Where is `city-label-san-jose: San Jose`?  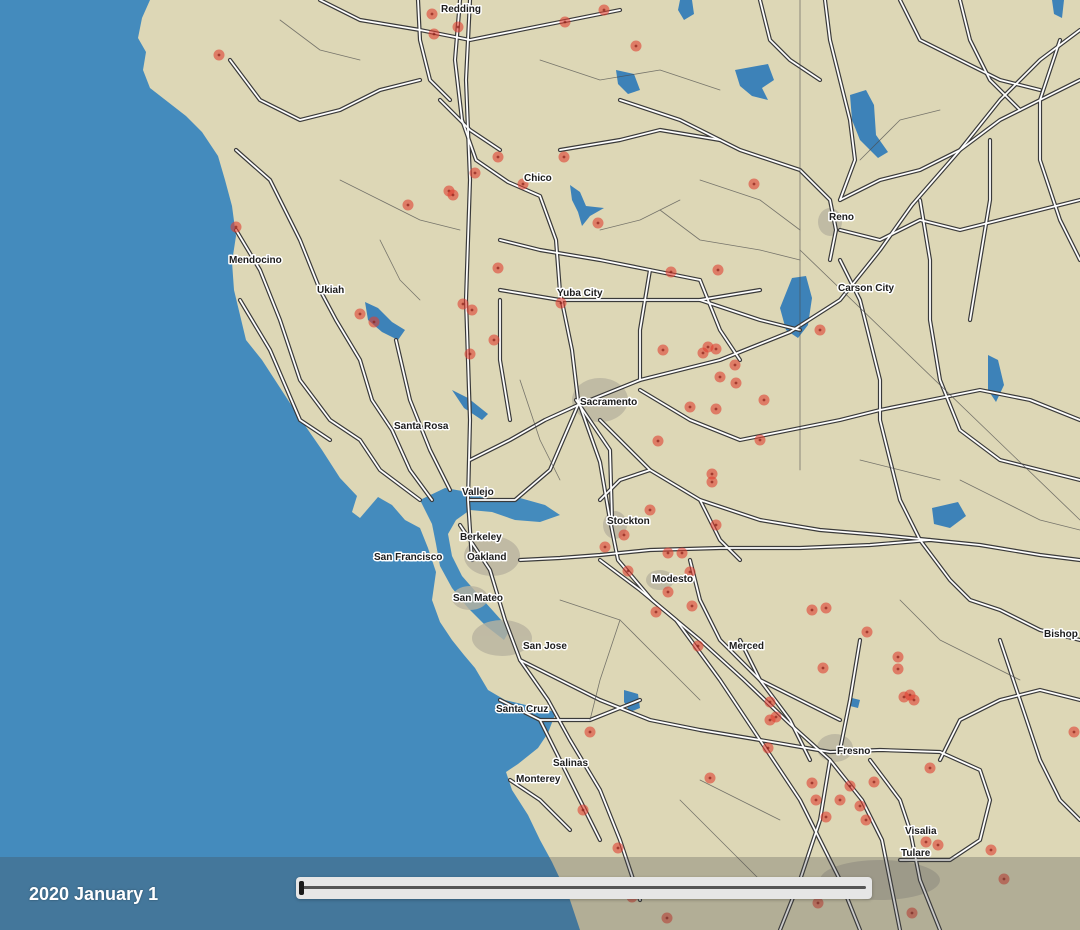
city-label-san-jose: San Jose is located at coordinates (545, 646).